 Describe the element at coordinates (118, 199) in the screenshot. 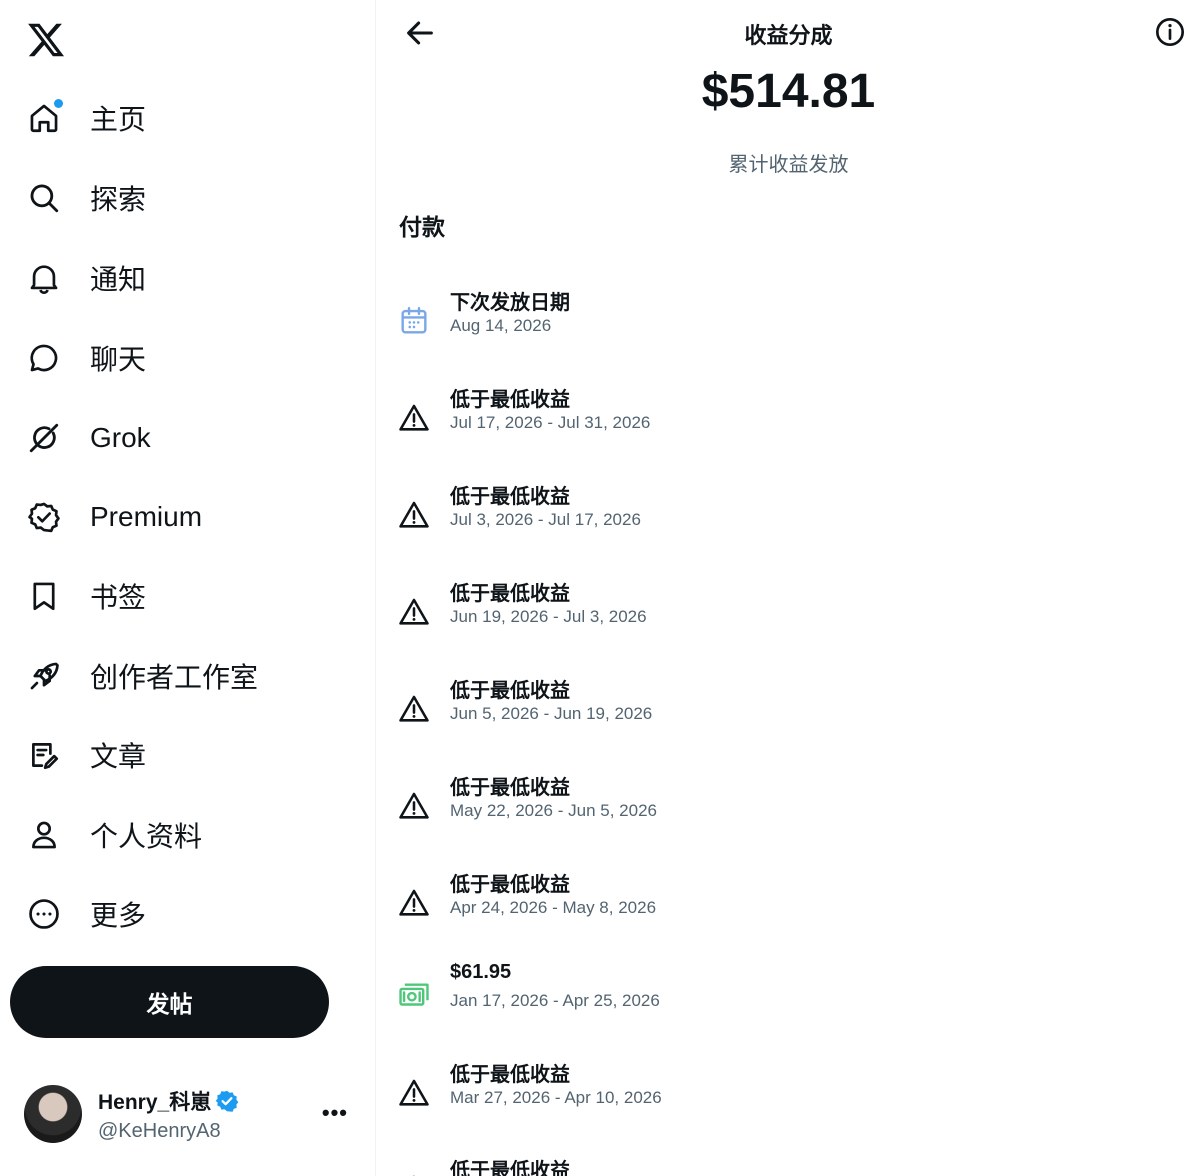

I see `nav-label-explore: 探索` at that location.